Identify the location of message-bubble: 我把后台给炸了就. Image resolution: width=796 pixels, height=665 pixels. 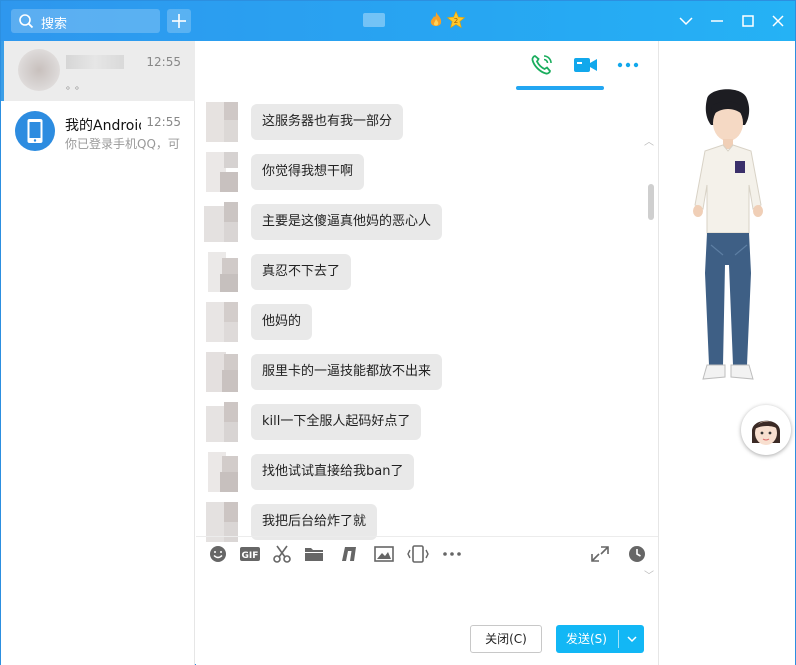
(314, 522).